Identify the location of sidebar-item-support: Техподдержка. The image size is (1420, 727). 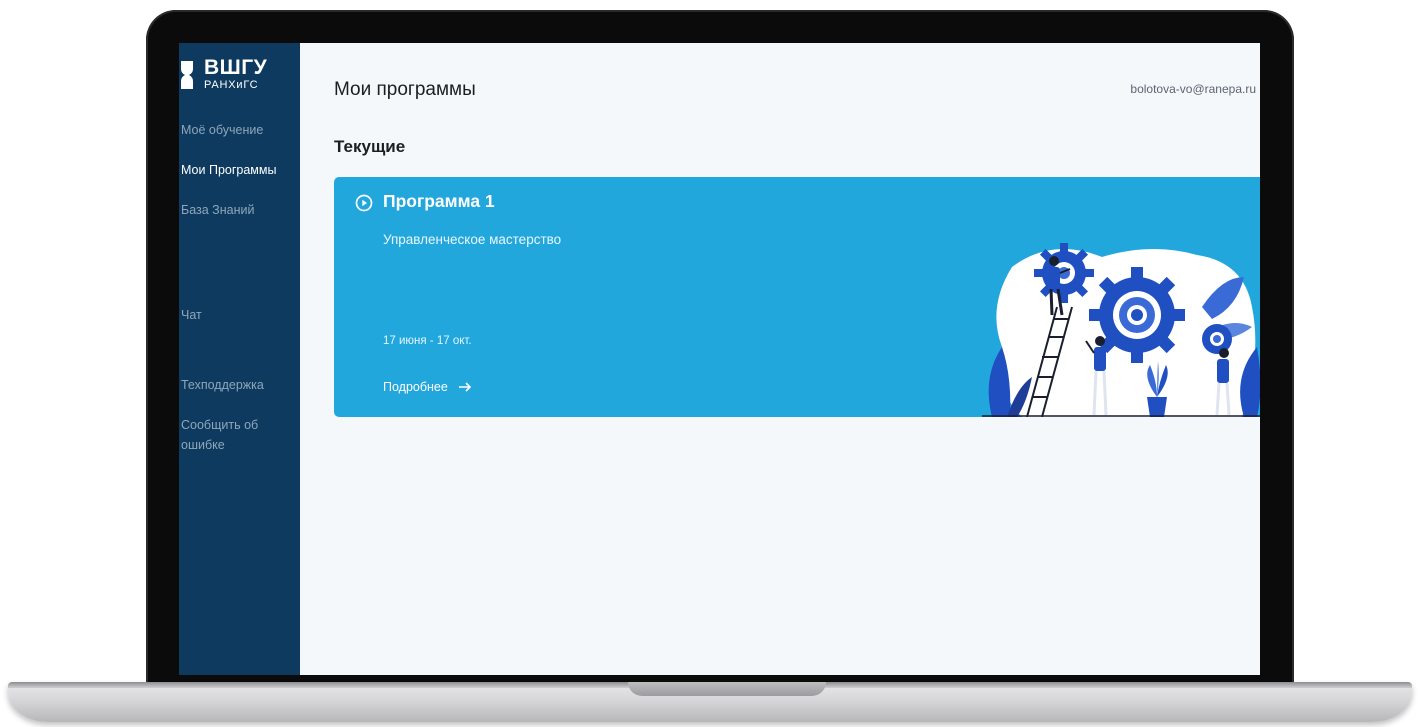
(238, 385).